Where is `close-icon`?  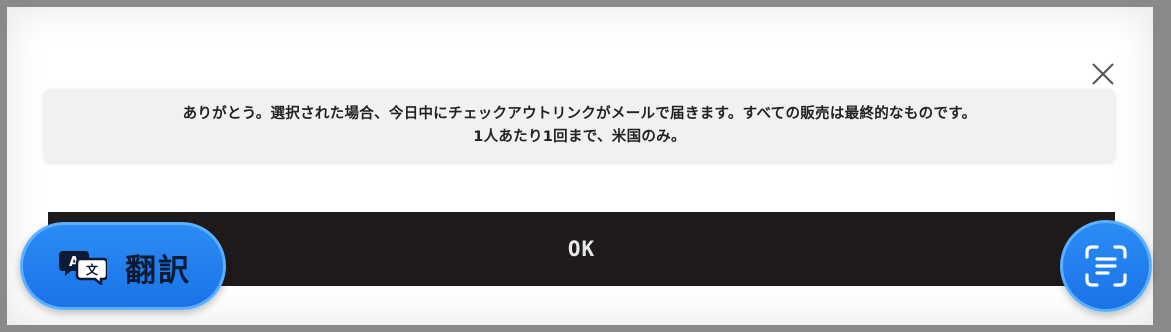
close-icon is located at coordinates (1103, 74).